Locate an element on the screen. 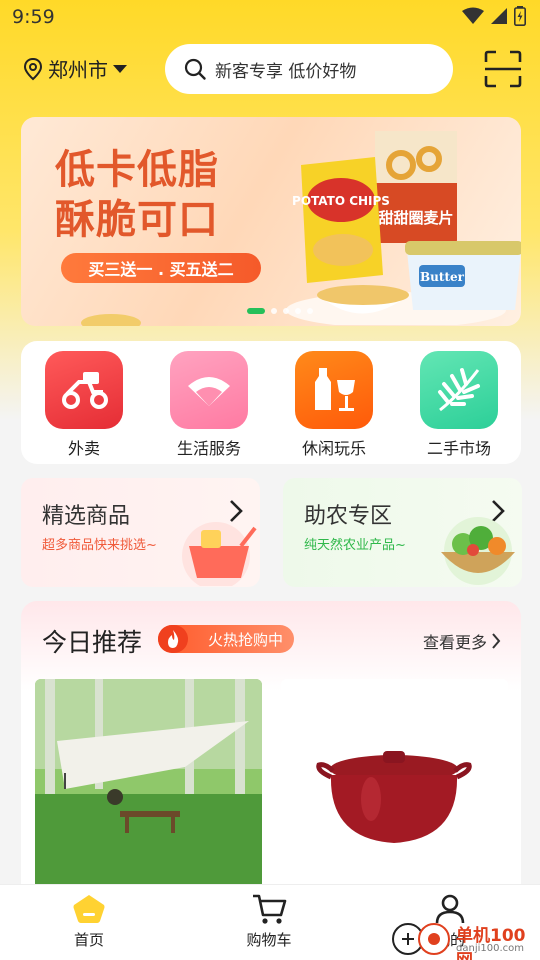 The height and width of the screenshot is (960, 540). search-bar: 新客专享 低价好物 is located at coordinates (309, 69).